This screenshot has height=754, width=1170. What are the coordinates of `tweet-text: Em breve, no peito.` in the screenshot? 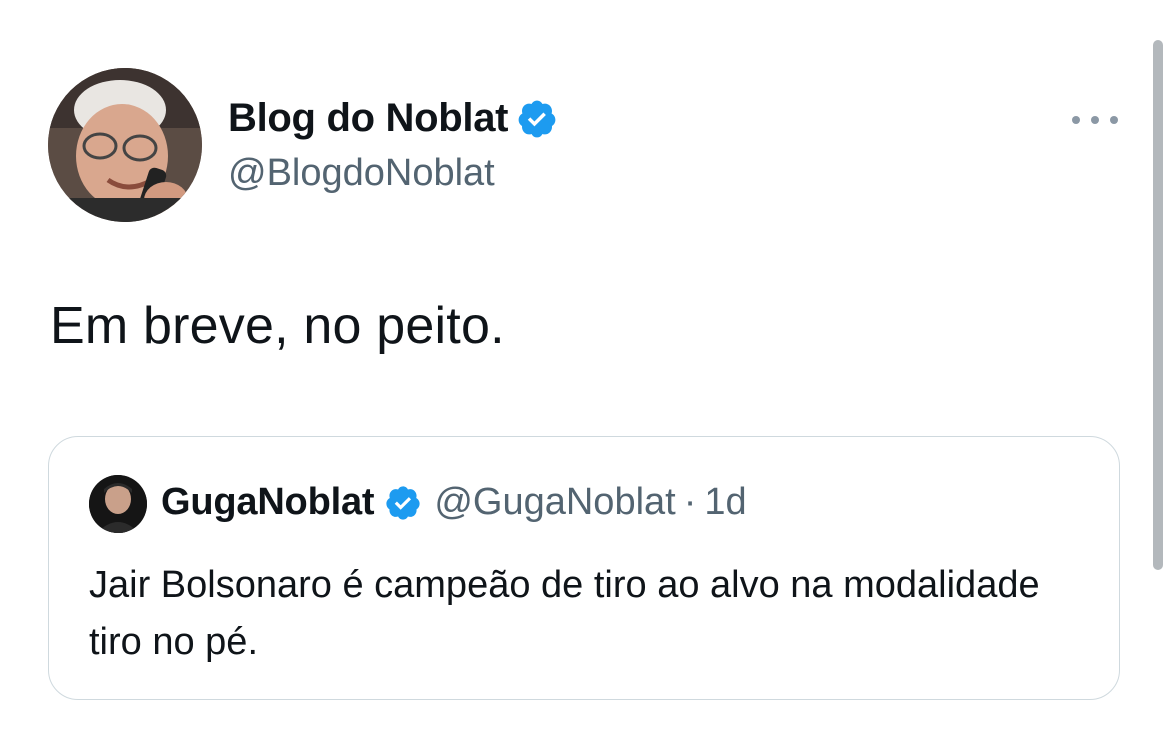 It's located at (277, 326).